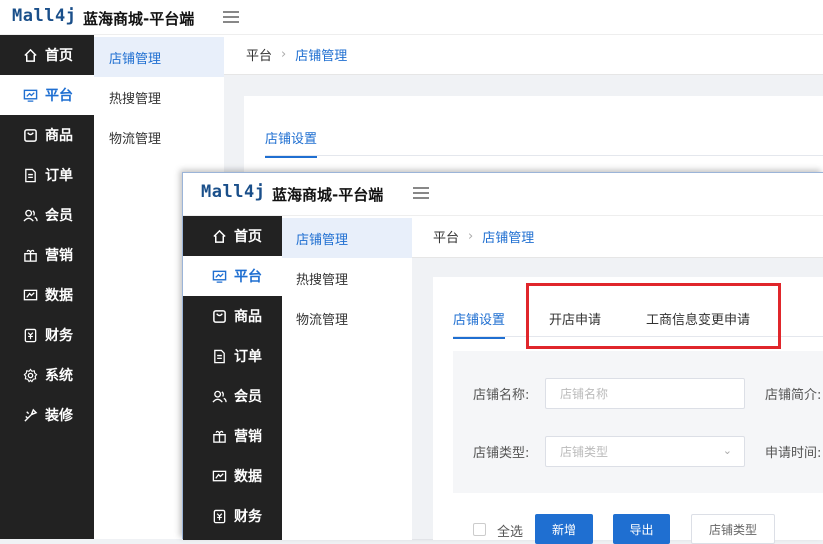  I want to click on sidebar-item-label: 系统, so click(59, 376).